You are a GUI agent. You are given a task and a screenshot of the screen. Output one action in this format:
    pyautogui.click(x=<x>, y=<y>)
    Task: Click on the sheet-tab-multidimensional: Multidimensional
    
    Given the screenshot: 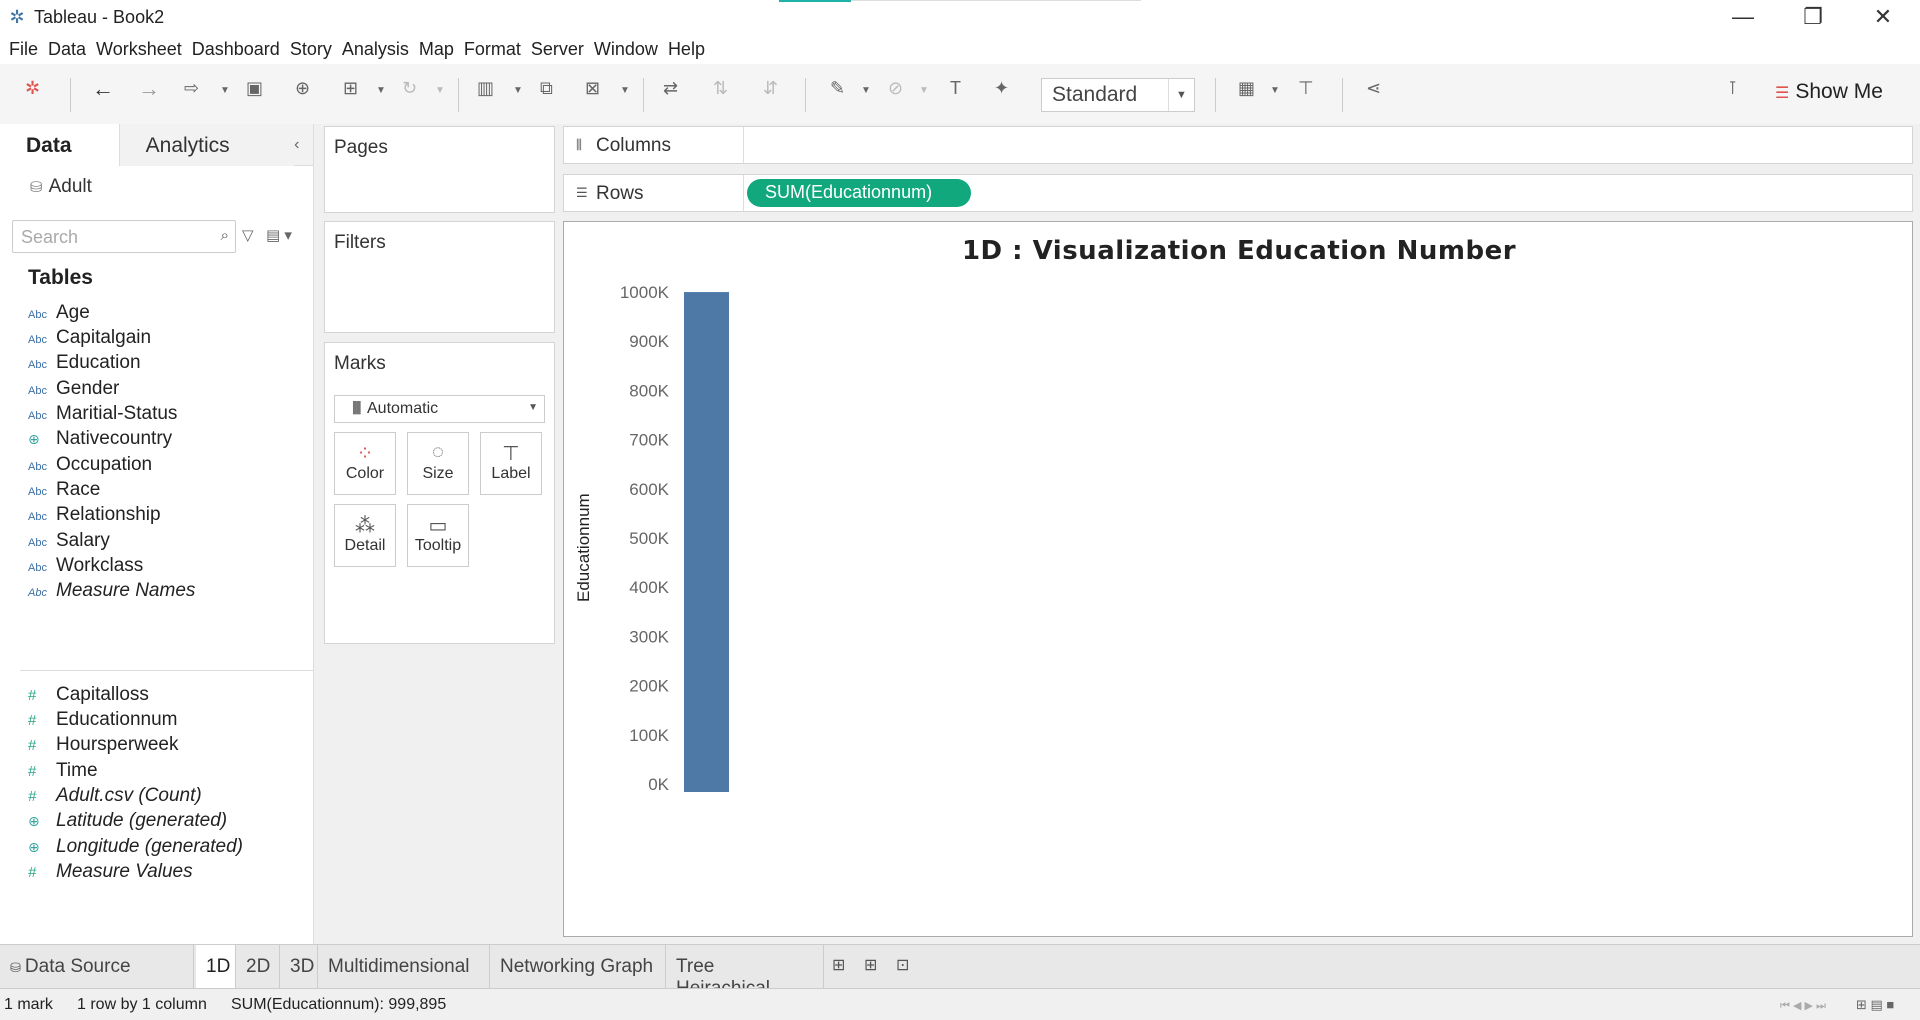 What is the action you would take?
    pyautogui.click(x=404, y=966)
    